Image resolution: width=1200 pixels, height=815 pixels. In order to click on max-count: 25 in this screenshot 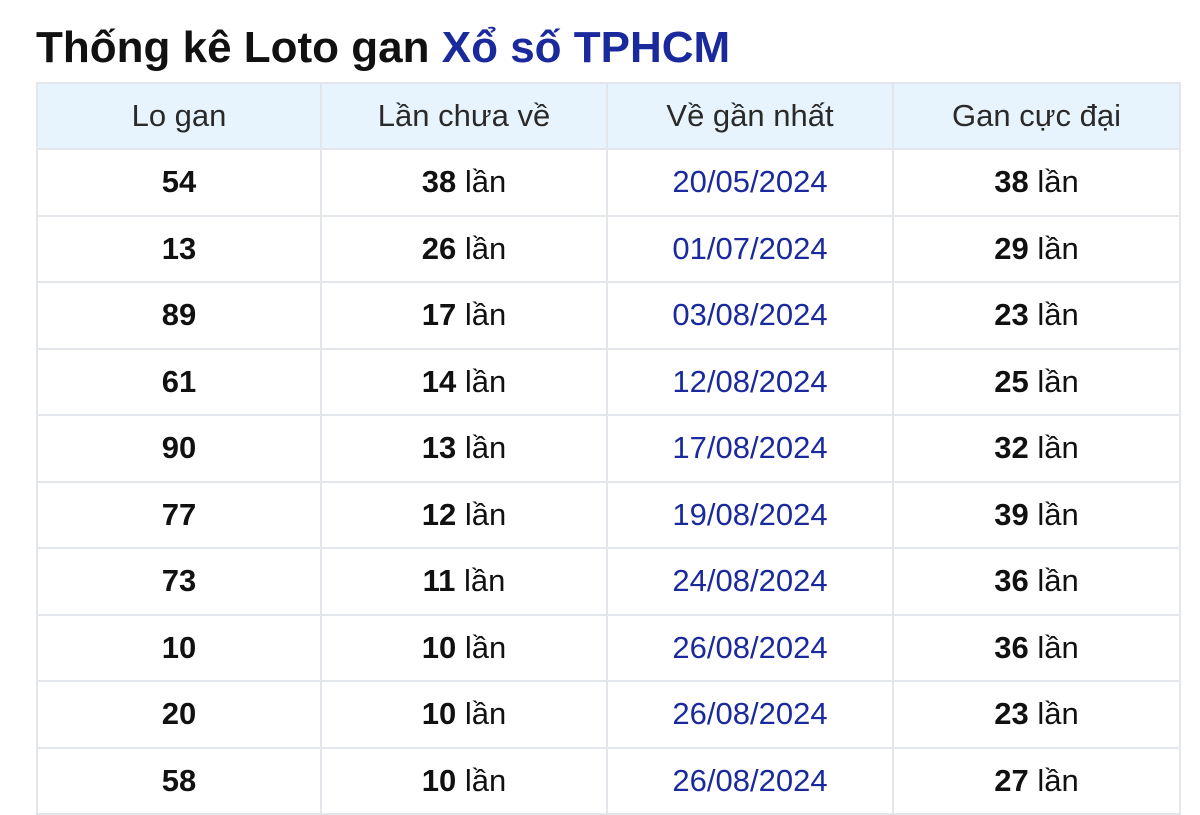, I will do `click(1011, 381)`.